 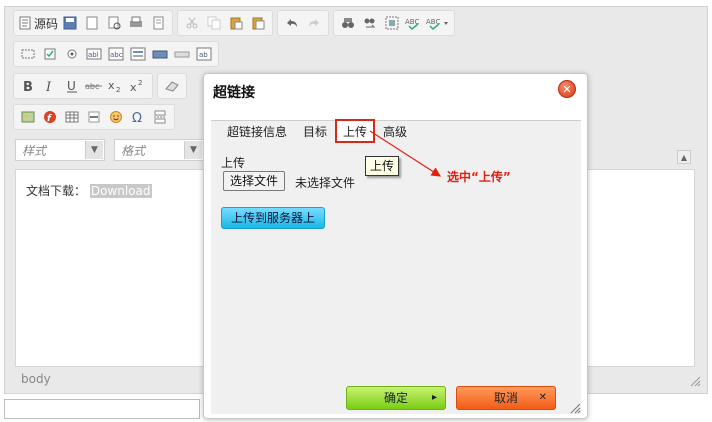 I want to click on ok-button: 确定 ▸, so click(x=396, y=398).